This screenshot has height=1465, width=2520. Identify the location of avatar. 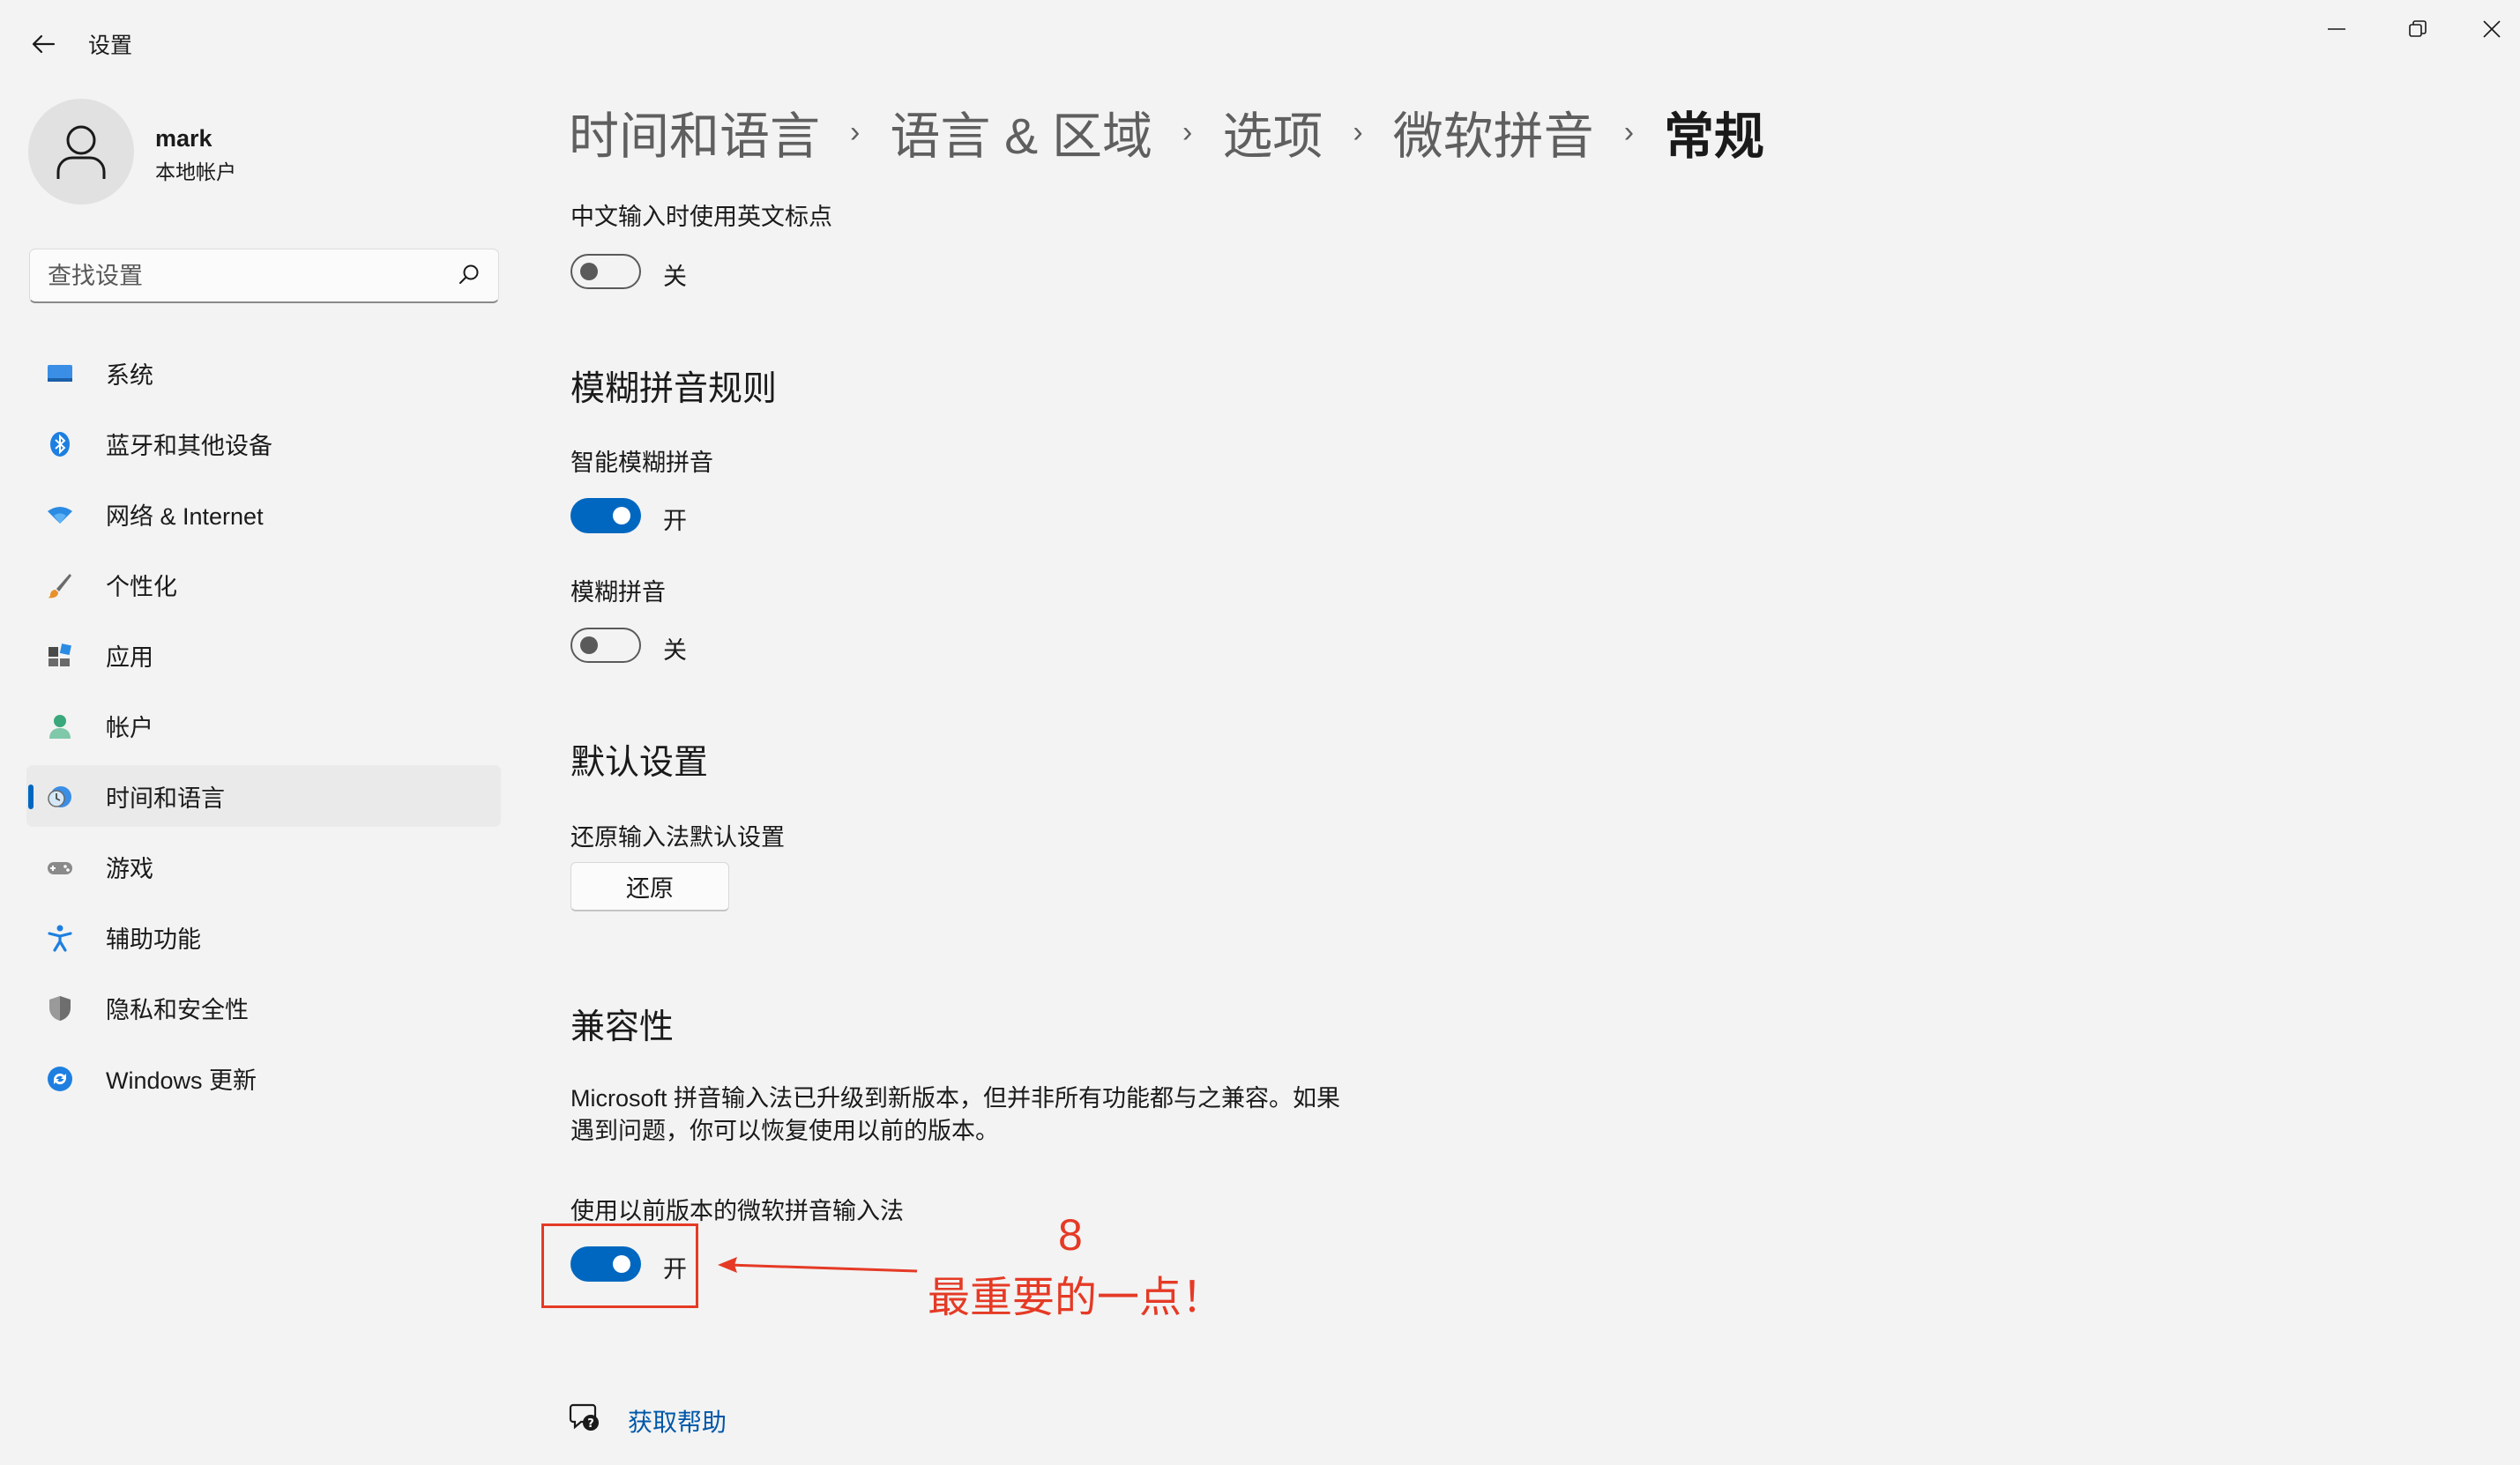
(81, 152).